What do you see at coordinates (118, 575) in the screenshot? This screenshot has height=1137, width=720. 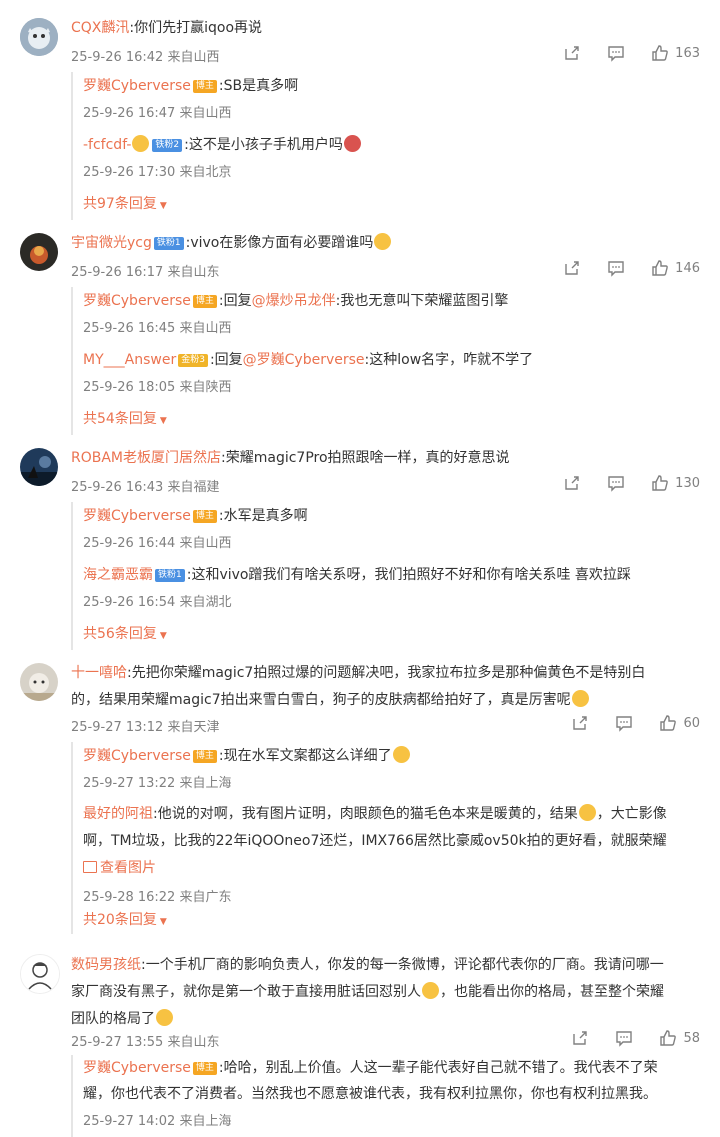 I see `reply-username: 海之霸恶霸` at bounding box center [118, 575].